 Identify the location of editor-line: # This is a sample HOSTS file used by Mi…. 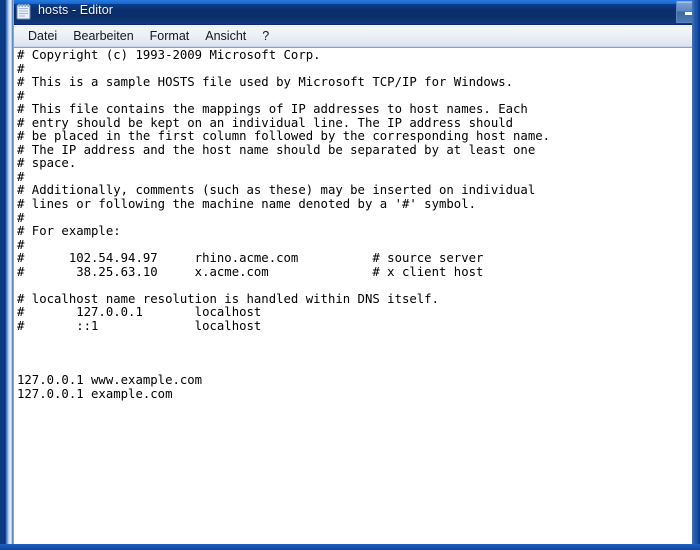
(265, 82).